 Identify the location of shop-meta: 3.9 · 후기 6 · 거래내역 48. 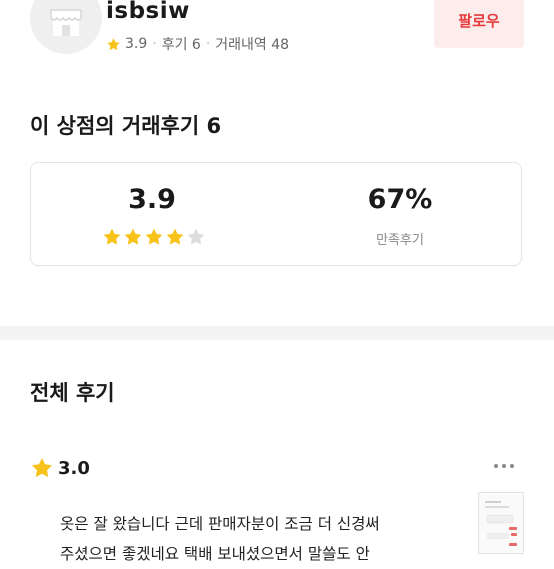
(197, 44).